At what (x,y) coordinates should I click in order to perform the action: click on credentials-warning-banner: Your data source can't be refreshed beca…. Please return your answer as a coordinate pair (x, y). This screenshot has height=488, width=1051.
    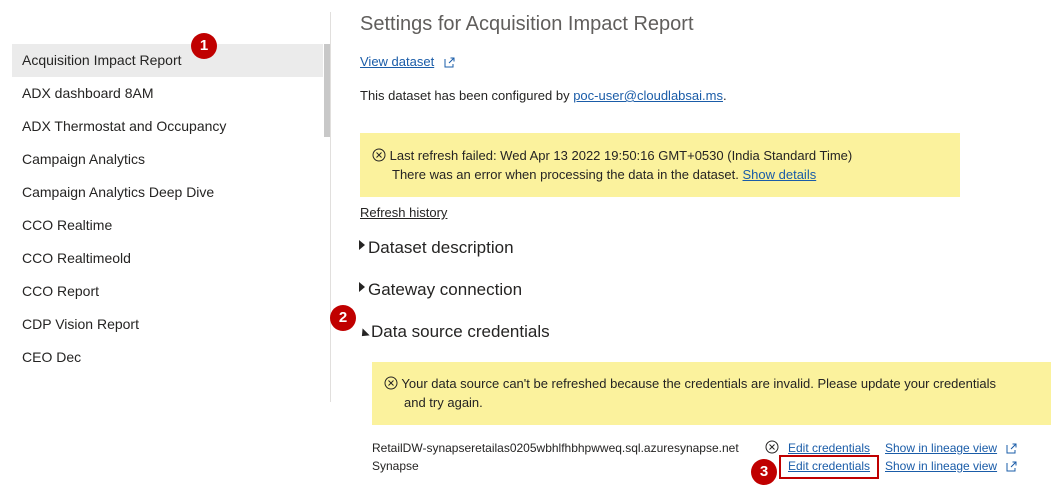
    Looking at the image, I should click on (711, 393).